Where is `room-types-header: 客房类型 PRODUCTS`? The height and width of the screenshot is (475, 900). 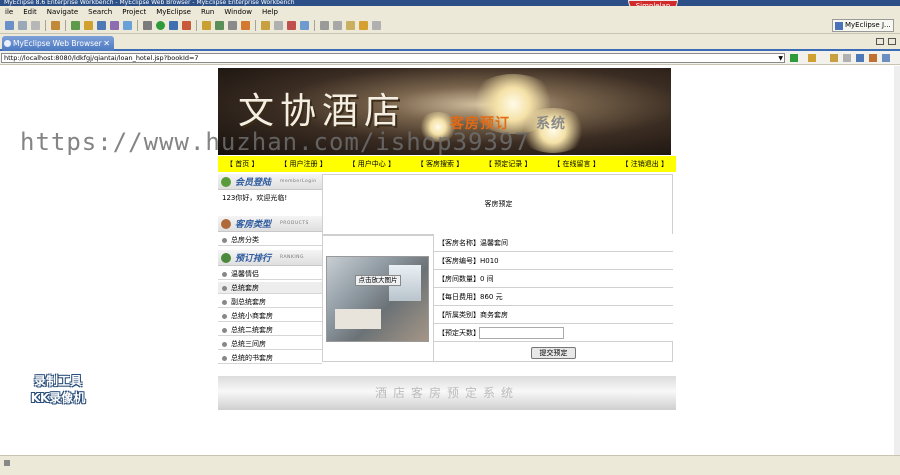
room-types-header: 客房类型 PRODUCTS is located at coordinates (270, 224).